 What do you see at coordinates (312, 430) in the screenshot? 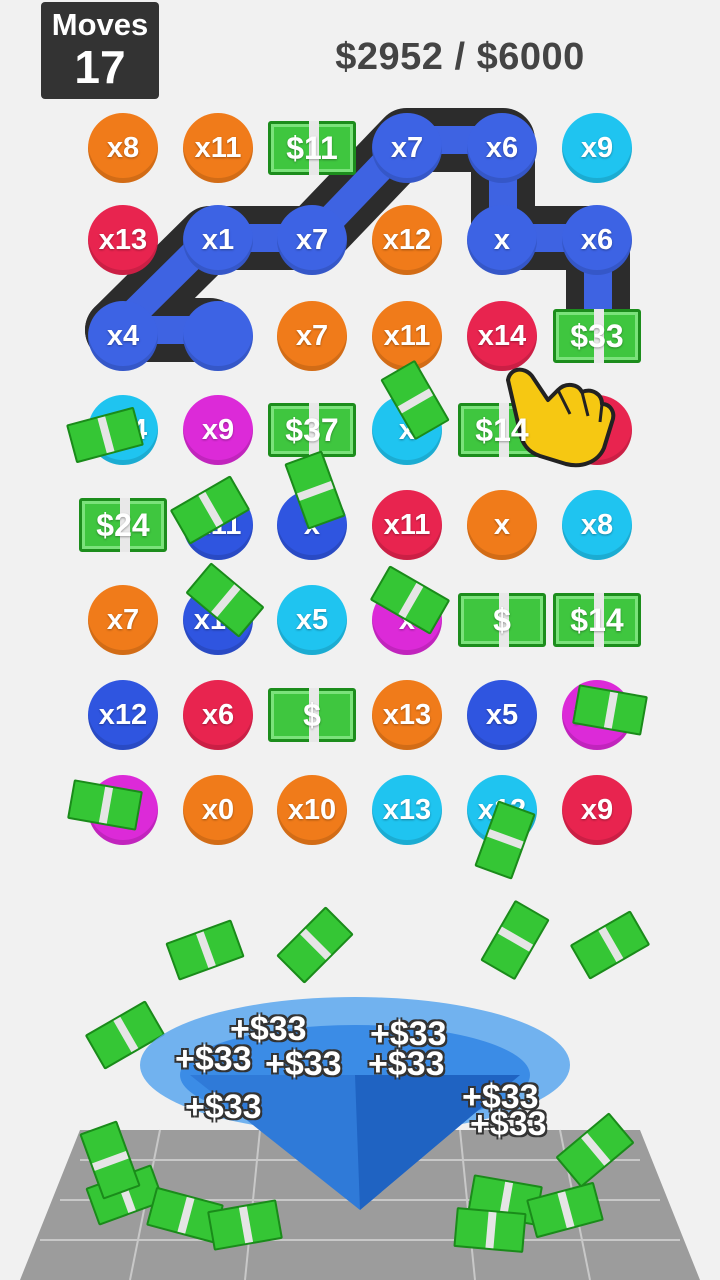
I see `cash-tile: $37` at bounding box center [312, 430].